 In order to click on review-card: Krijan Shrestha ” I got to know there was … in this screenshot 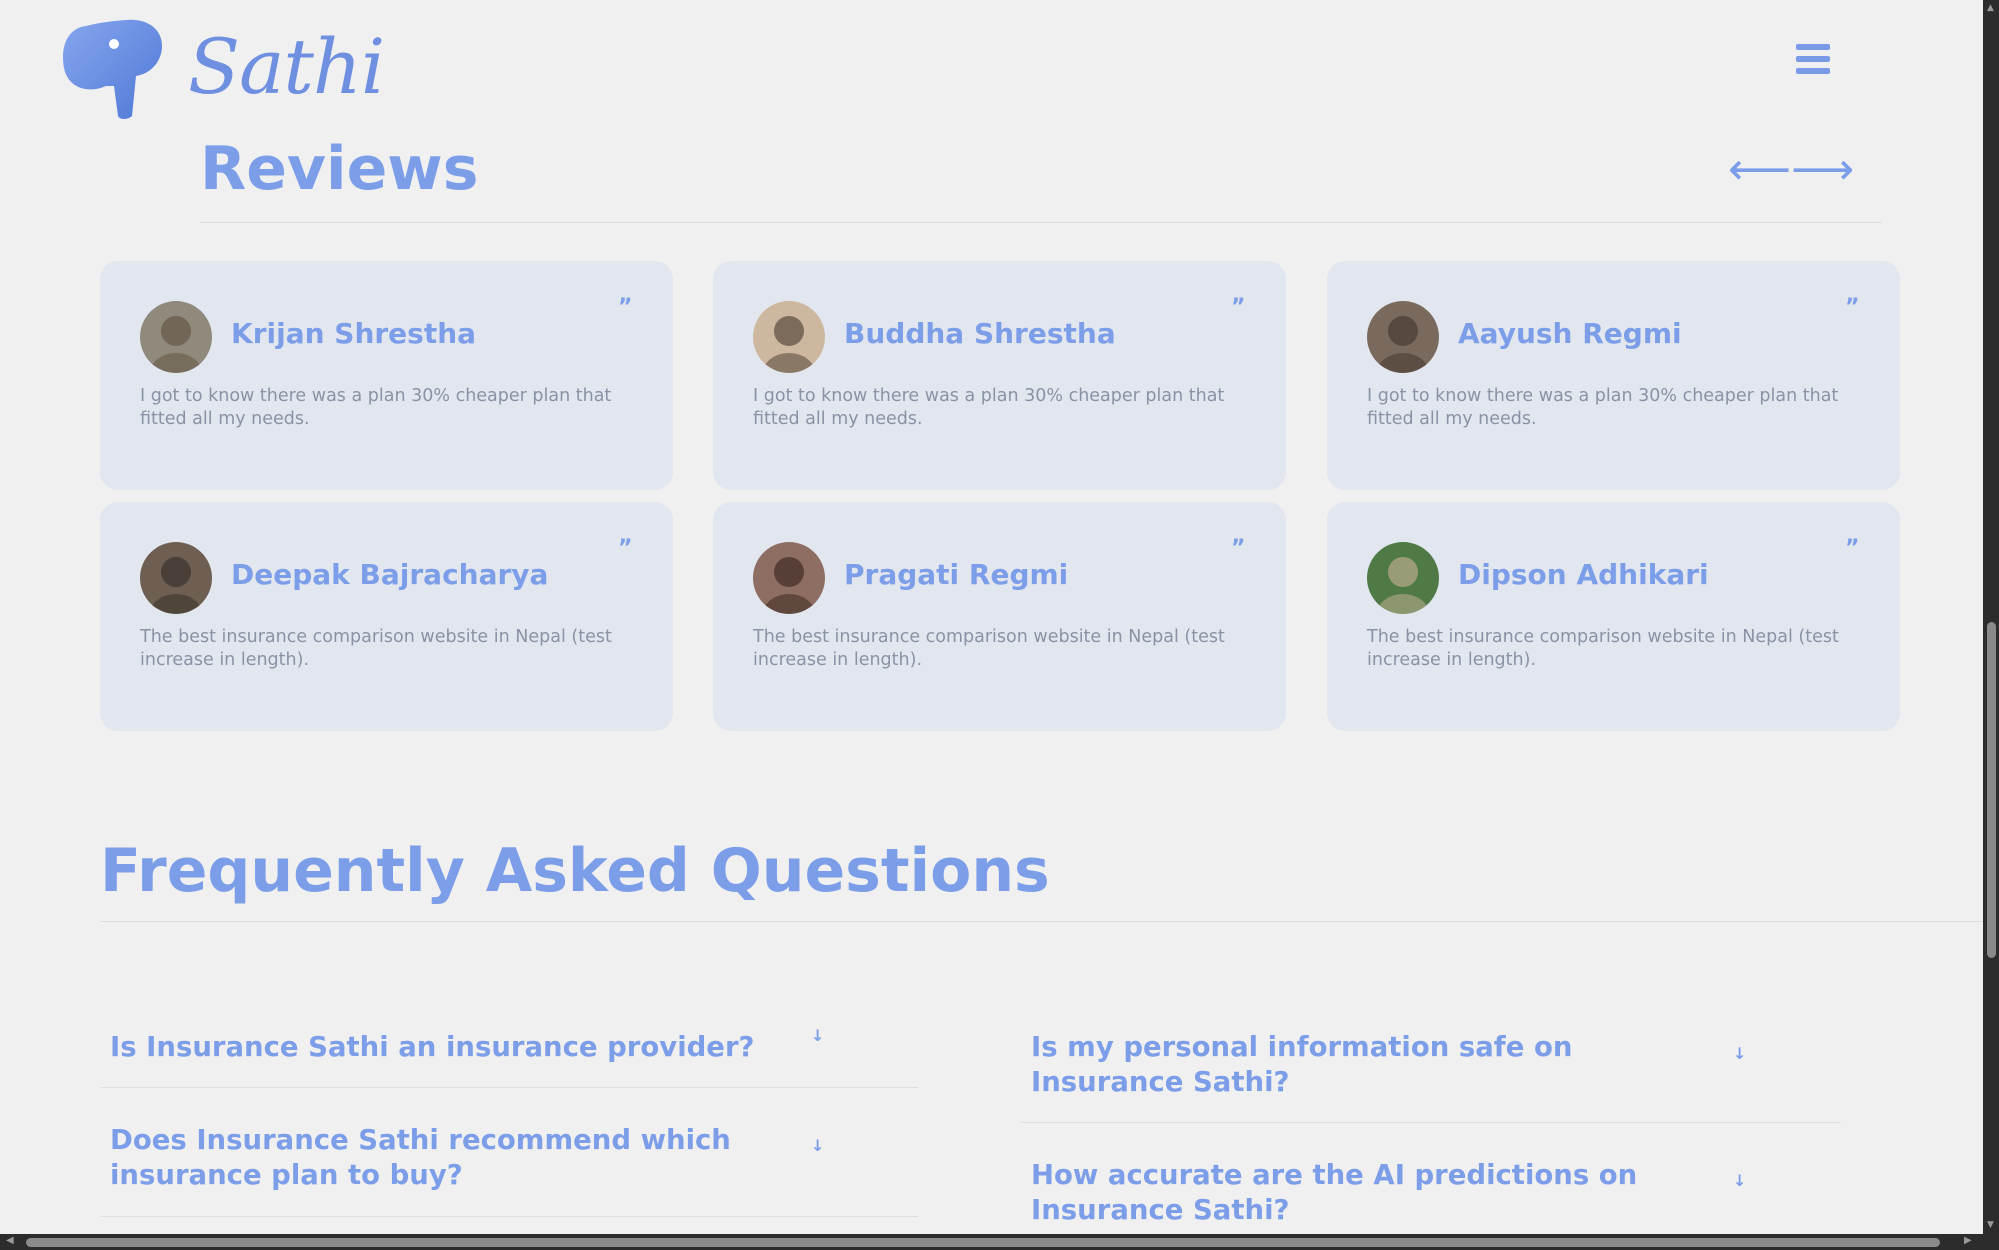, I will do `click(386, 375)`.